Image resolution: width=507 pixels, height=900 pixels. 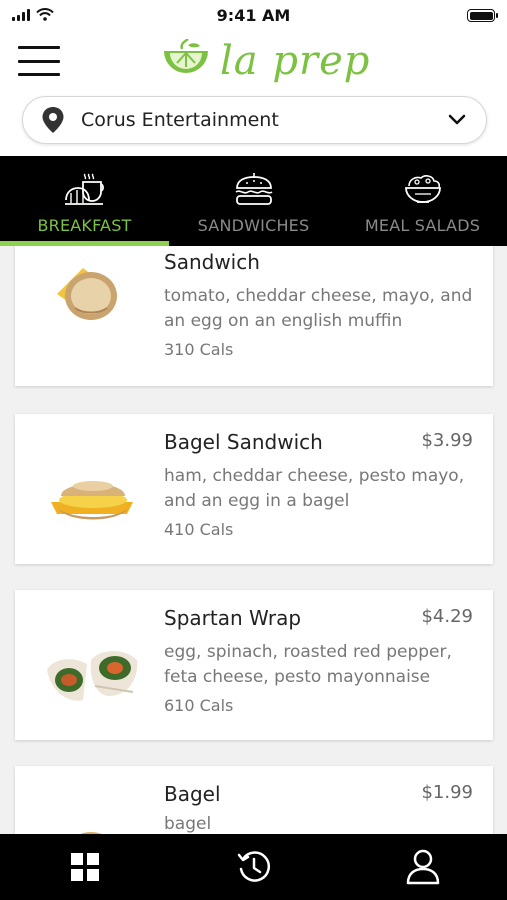 What do you see at coordinates (447, 616) in the screenshot?
I see `item-price: $4.29` at bounding box center [447, 616].